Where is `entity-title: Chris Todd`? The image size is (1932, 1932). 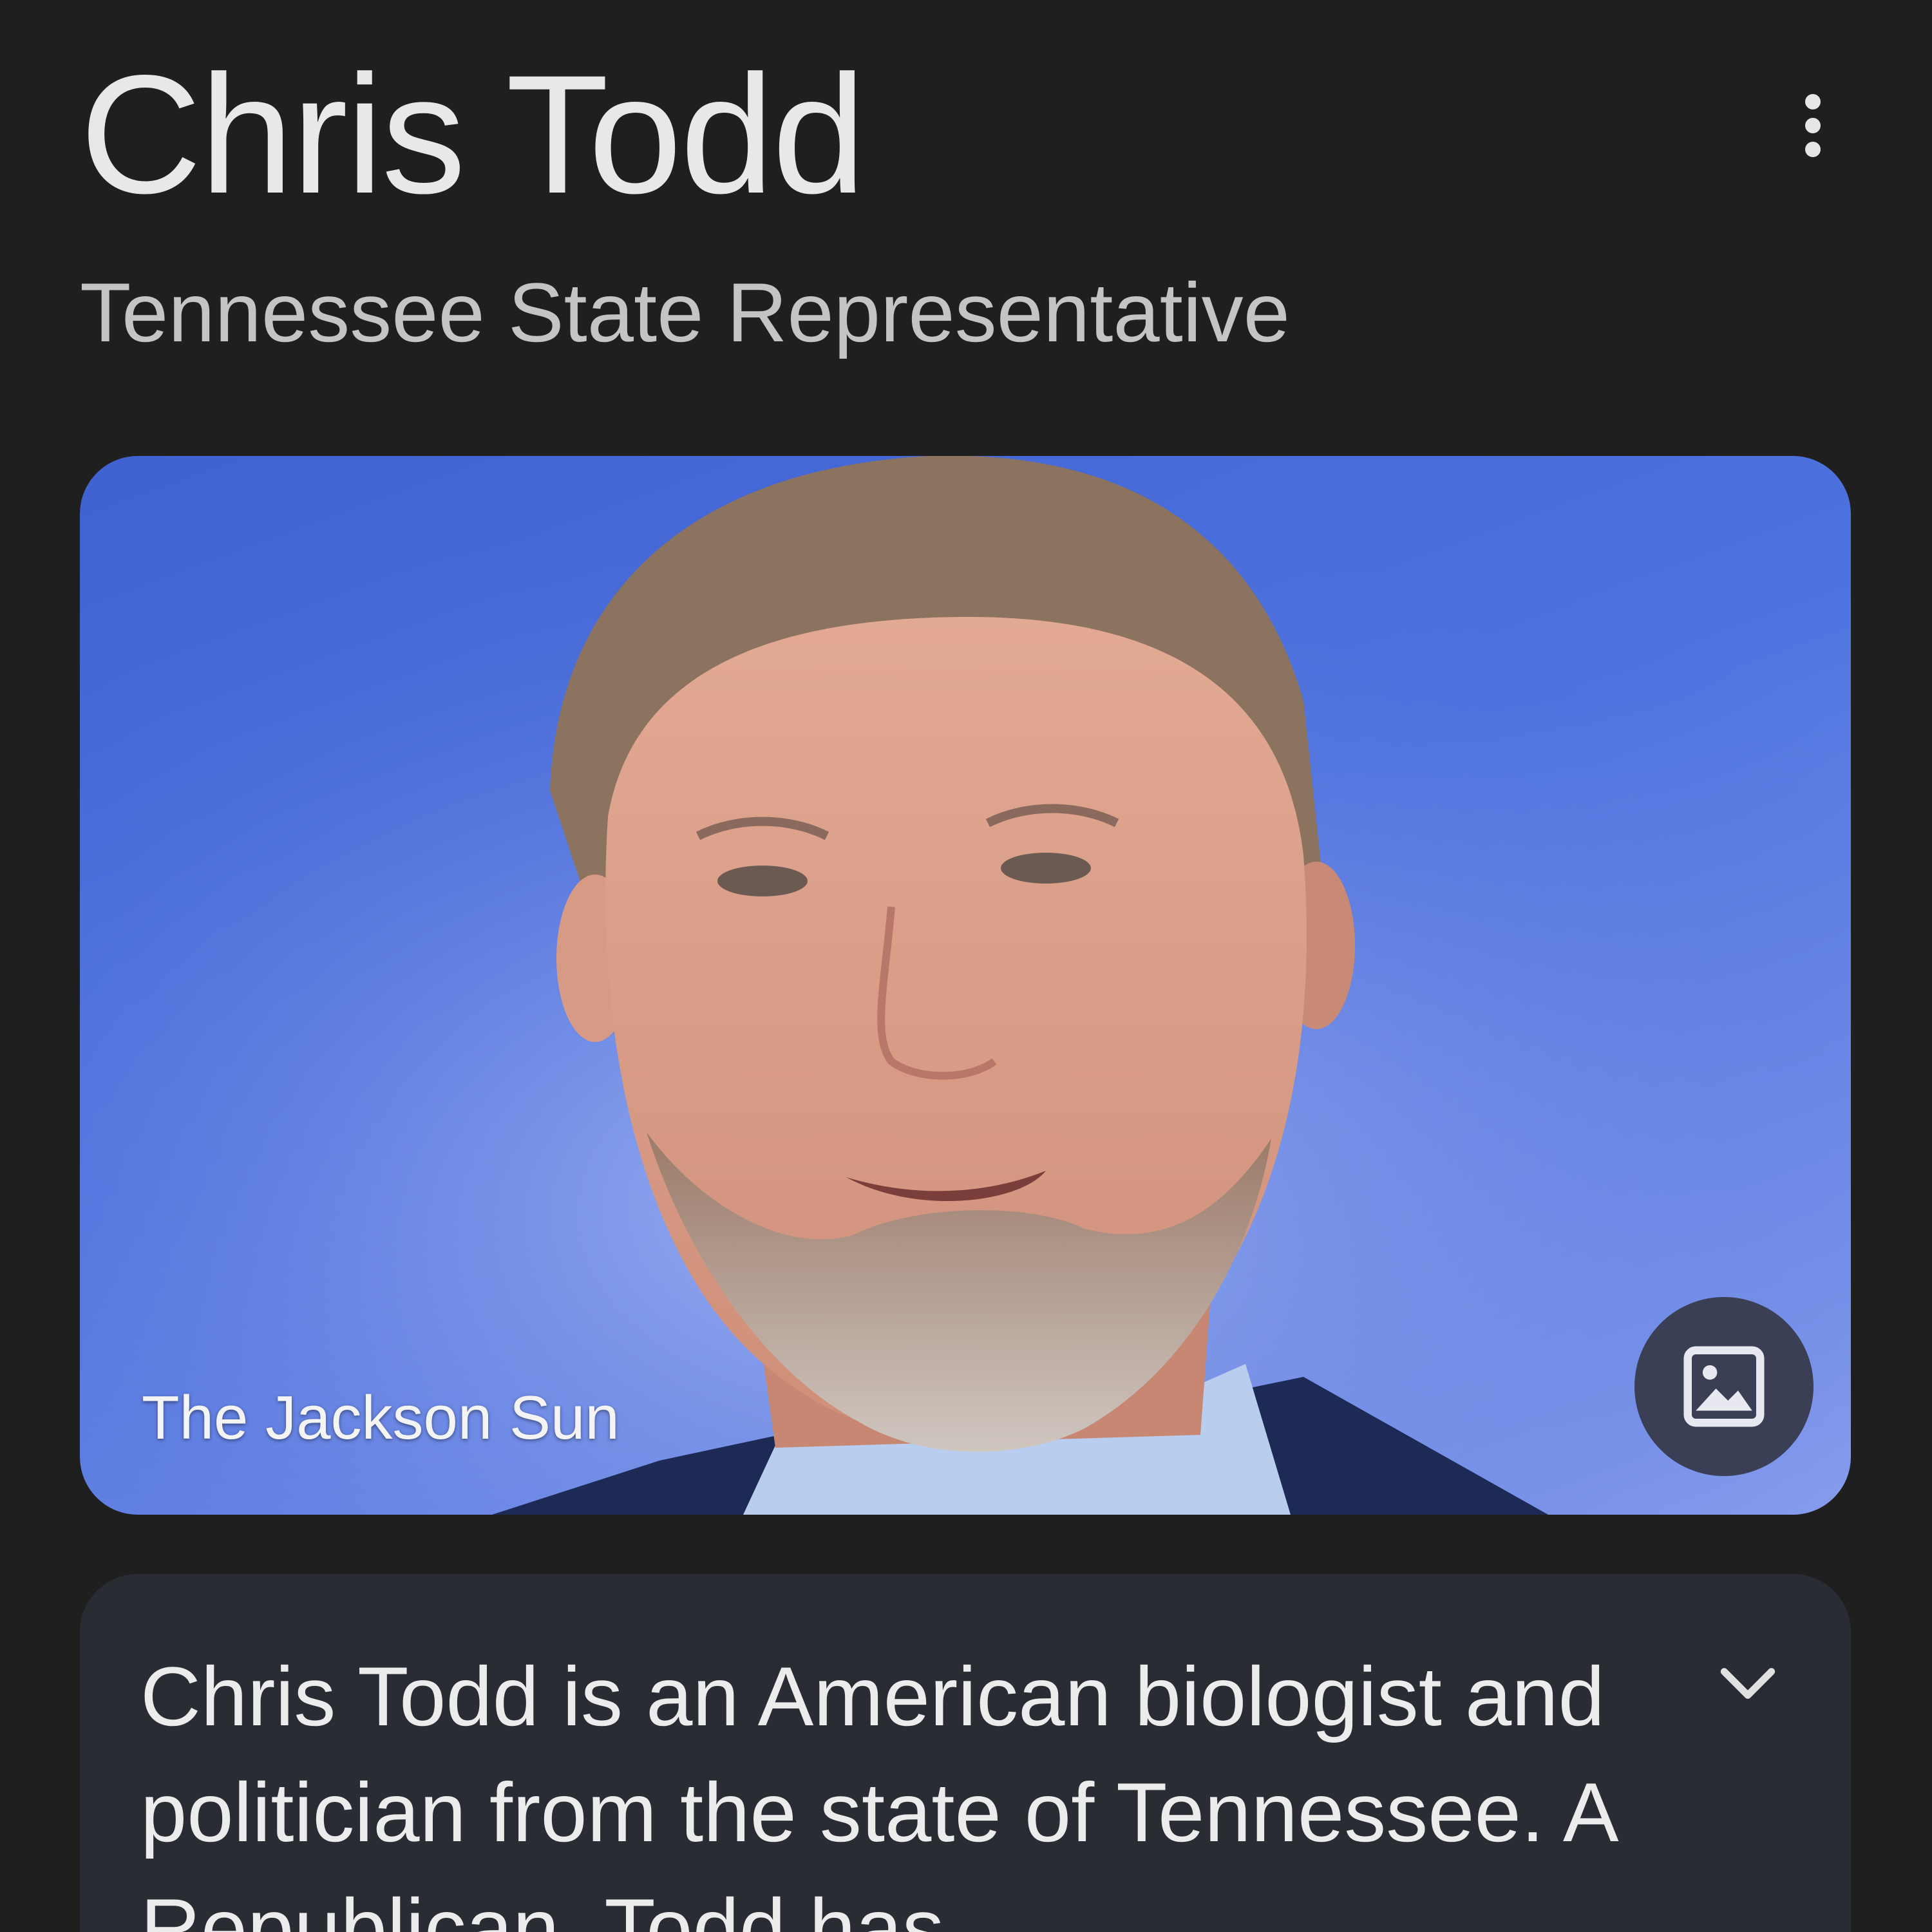
entity-title: Chris Todd is located at coordinates (473, 135).